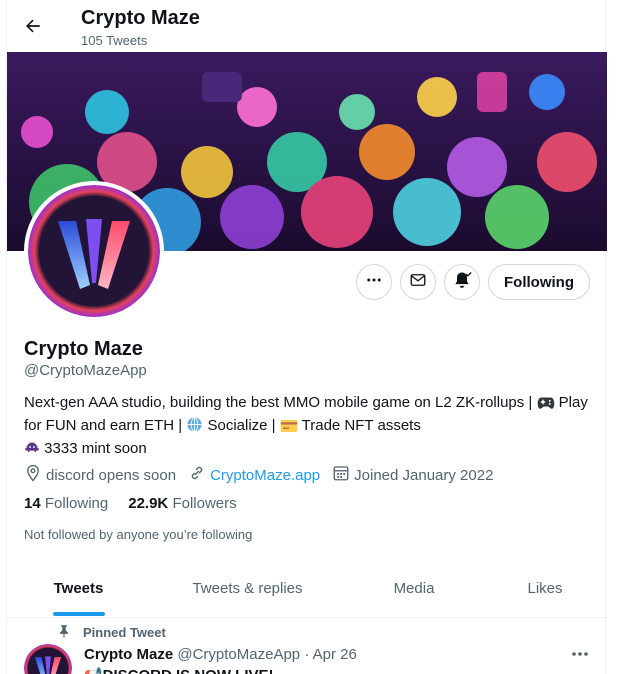 This screenshot has height=674, width=628. What do you see at coordinates (111, 475) in the screenshot?
I see `location-text: discord opens soon` at bounding box center [111, 475].